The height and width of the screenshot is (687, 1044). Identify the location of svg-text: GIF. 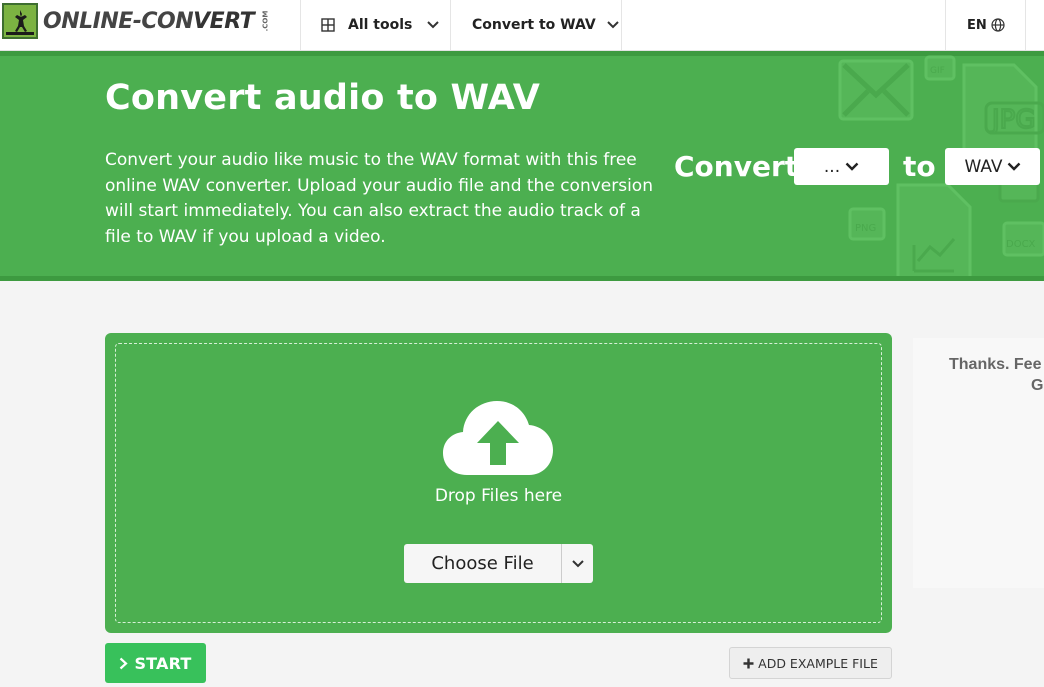
(937, 71).